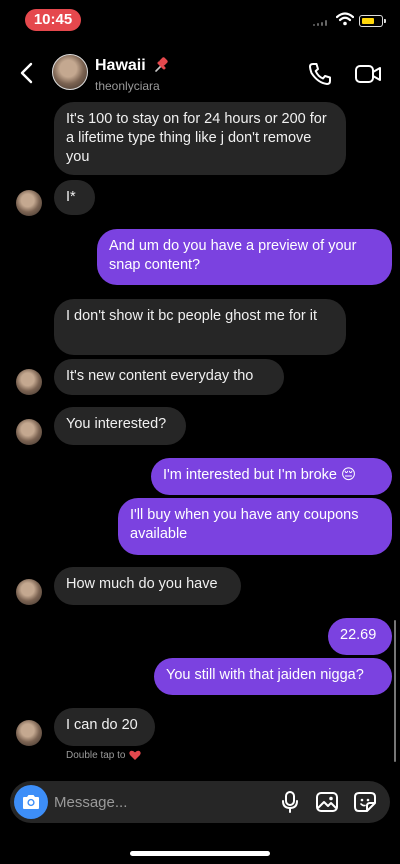 This screenshot has height=864, width=400. Describe the element at coordinates (200, 853) in the screenshot. I see `home-indicator` at that location.